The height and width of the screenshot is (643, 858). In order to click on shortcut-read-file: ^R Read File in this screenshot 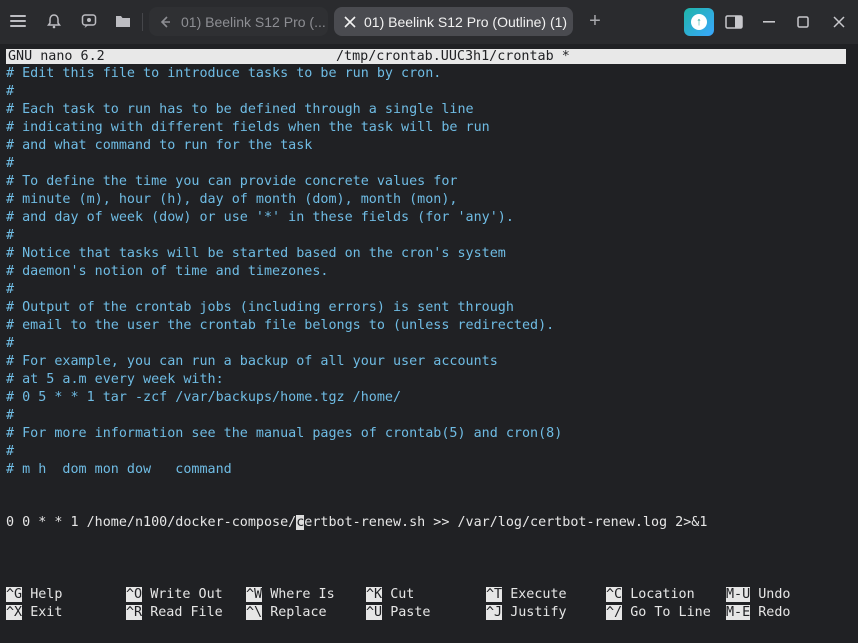, I will do `click(174, 613)`.